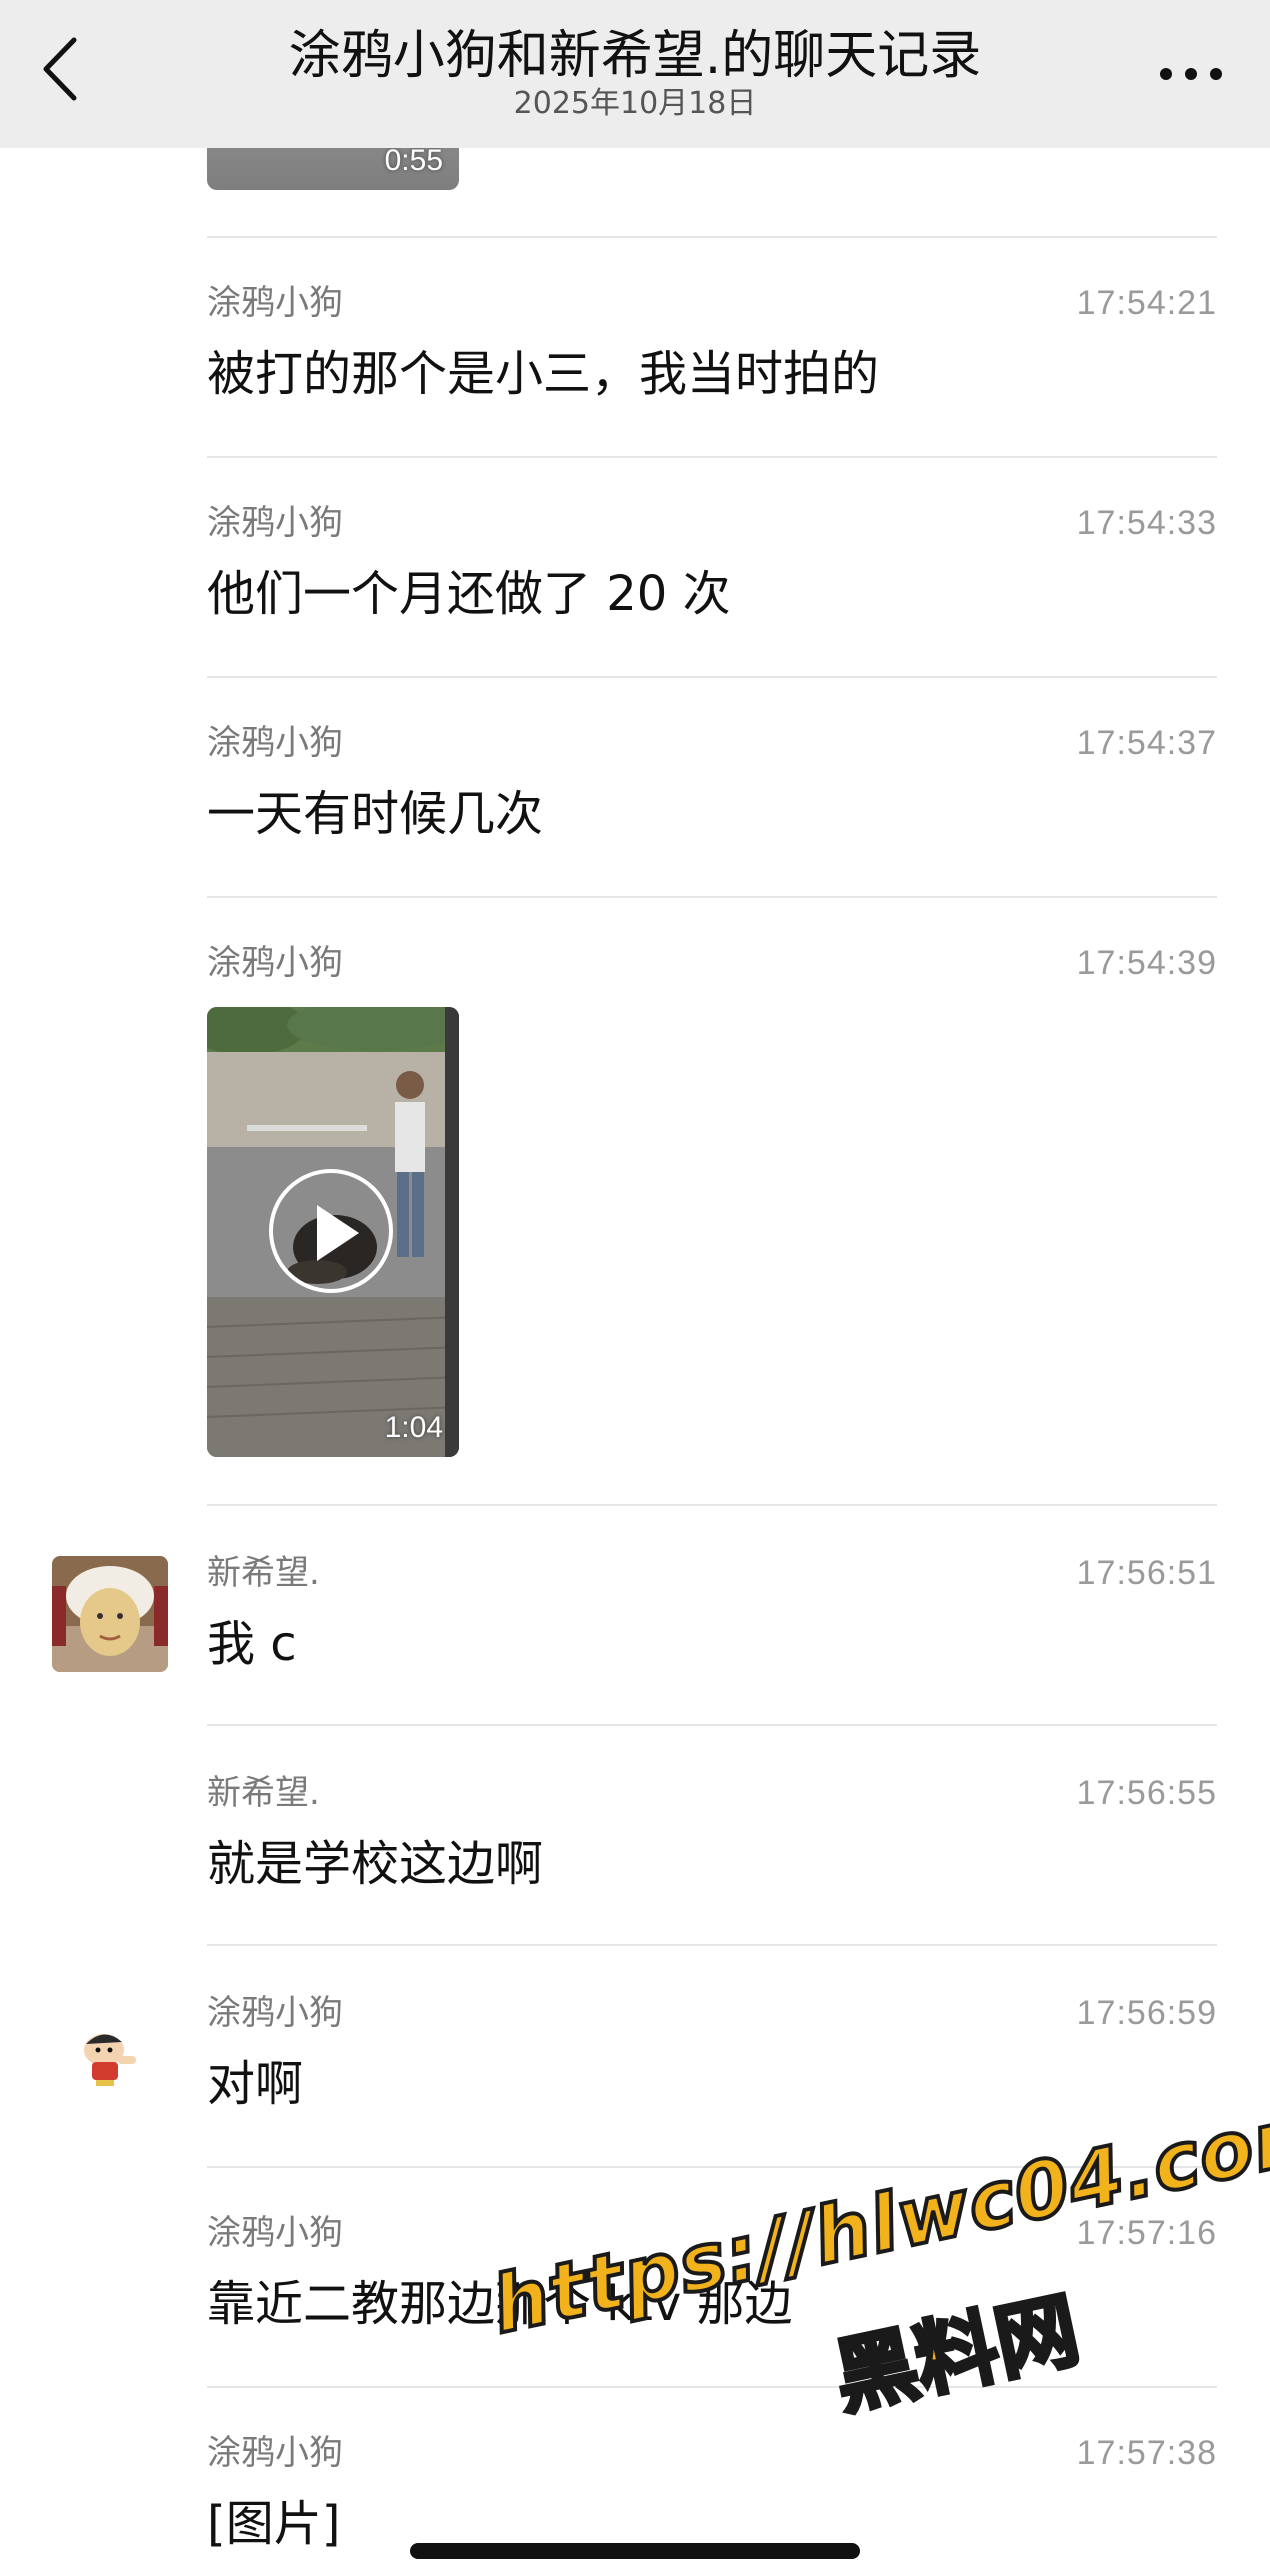  I want to click on more-button, so click(1191, 74).